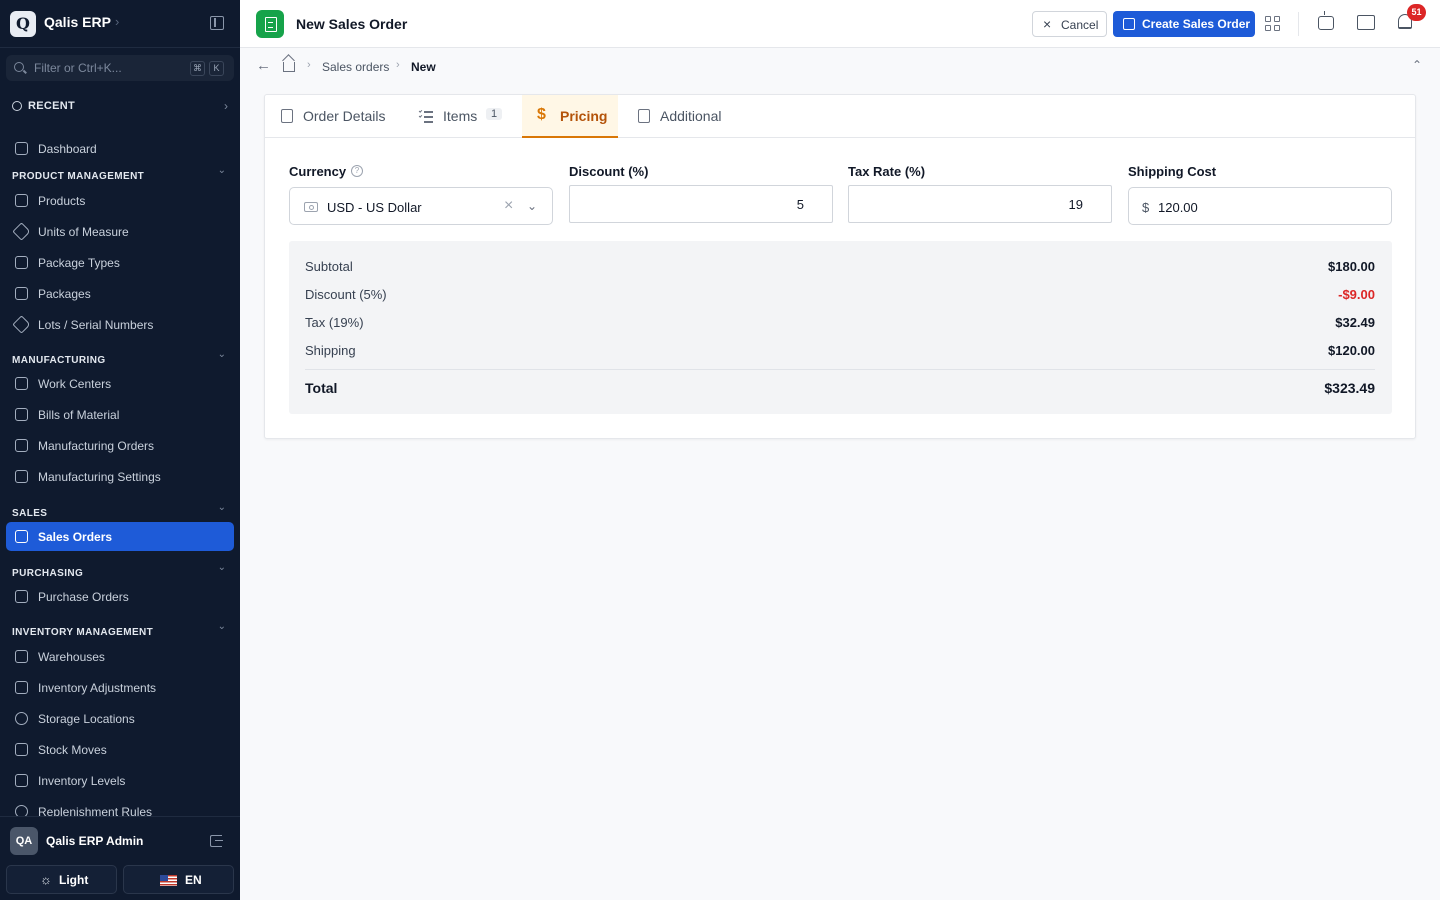 The width and height of the screenshot is (1440, 900). I want to click on user-name: Qalis ERP Admin, so click(94, 841).